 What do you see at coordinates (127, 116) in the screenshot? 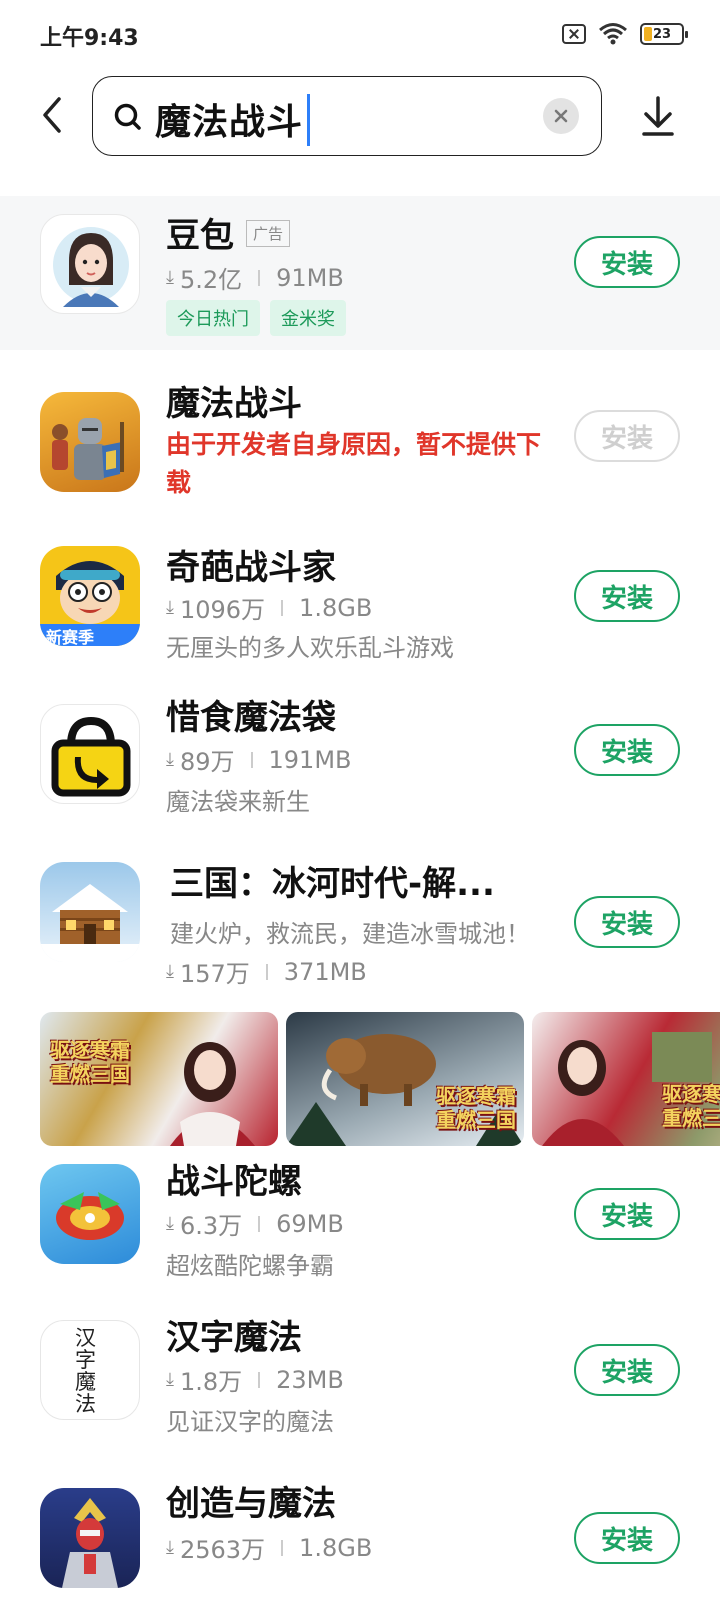
I see `search-icon` at bounding box center [127, 116].